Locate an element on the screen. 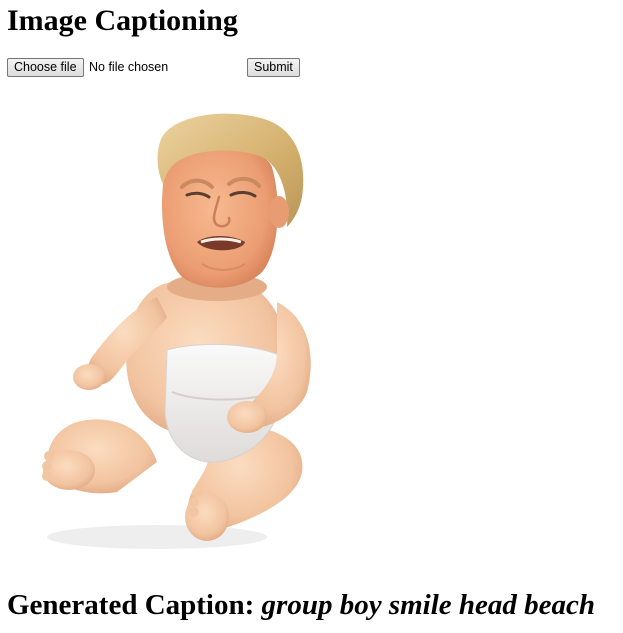  page-title: Image Captioning is located at coordinates (122, 20).